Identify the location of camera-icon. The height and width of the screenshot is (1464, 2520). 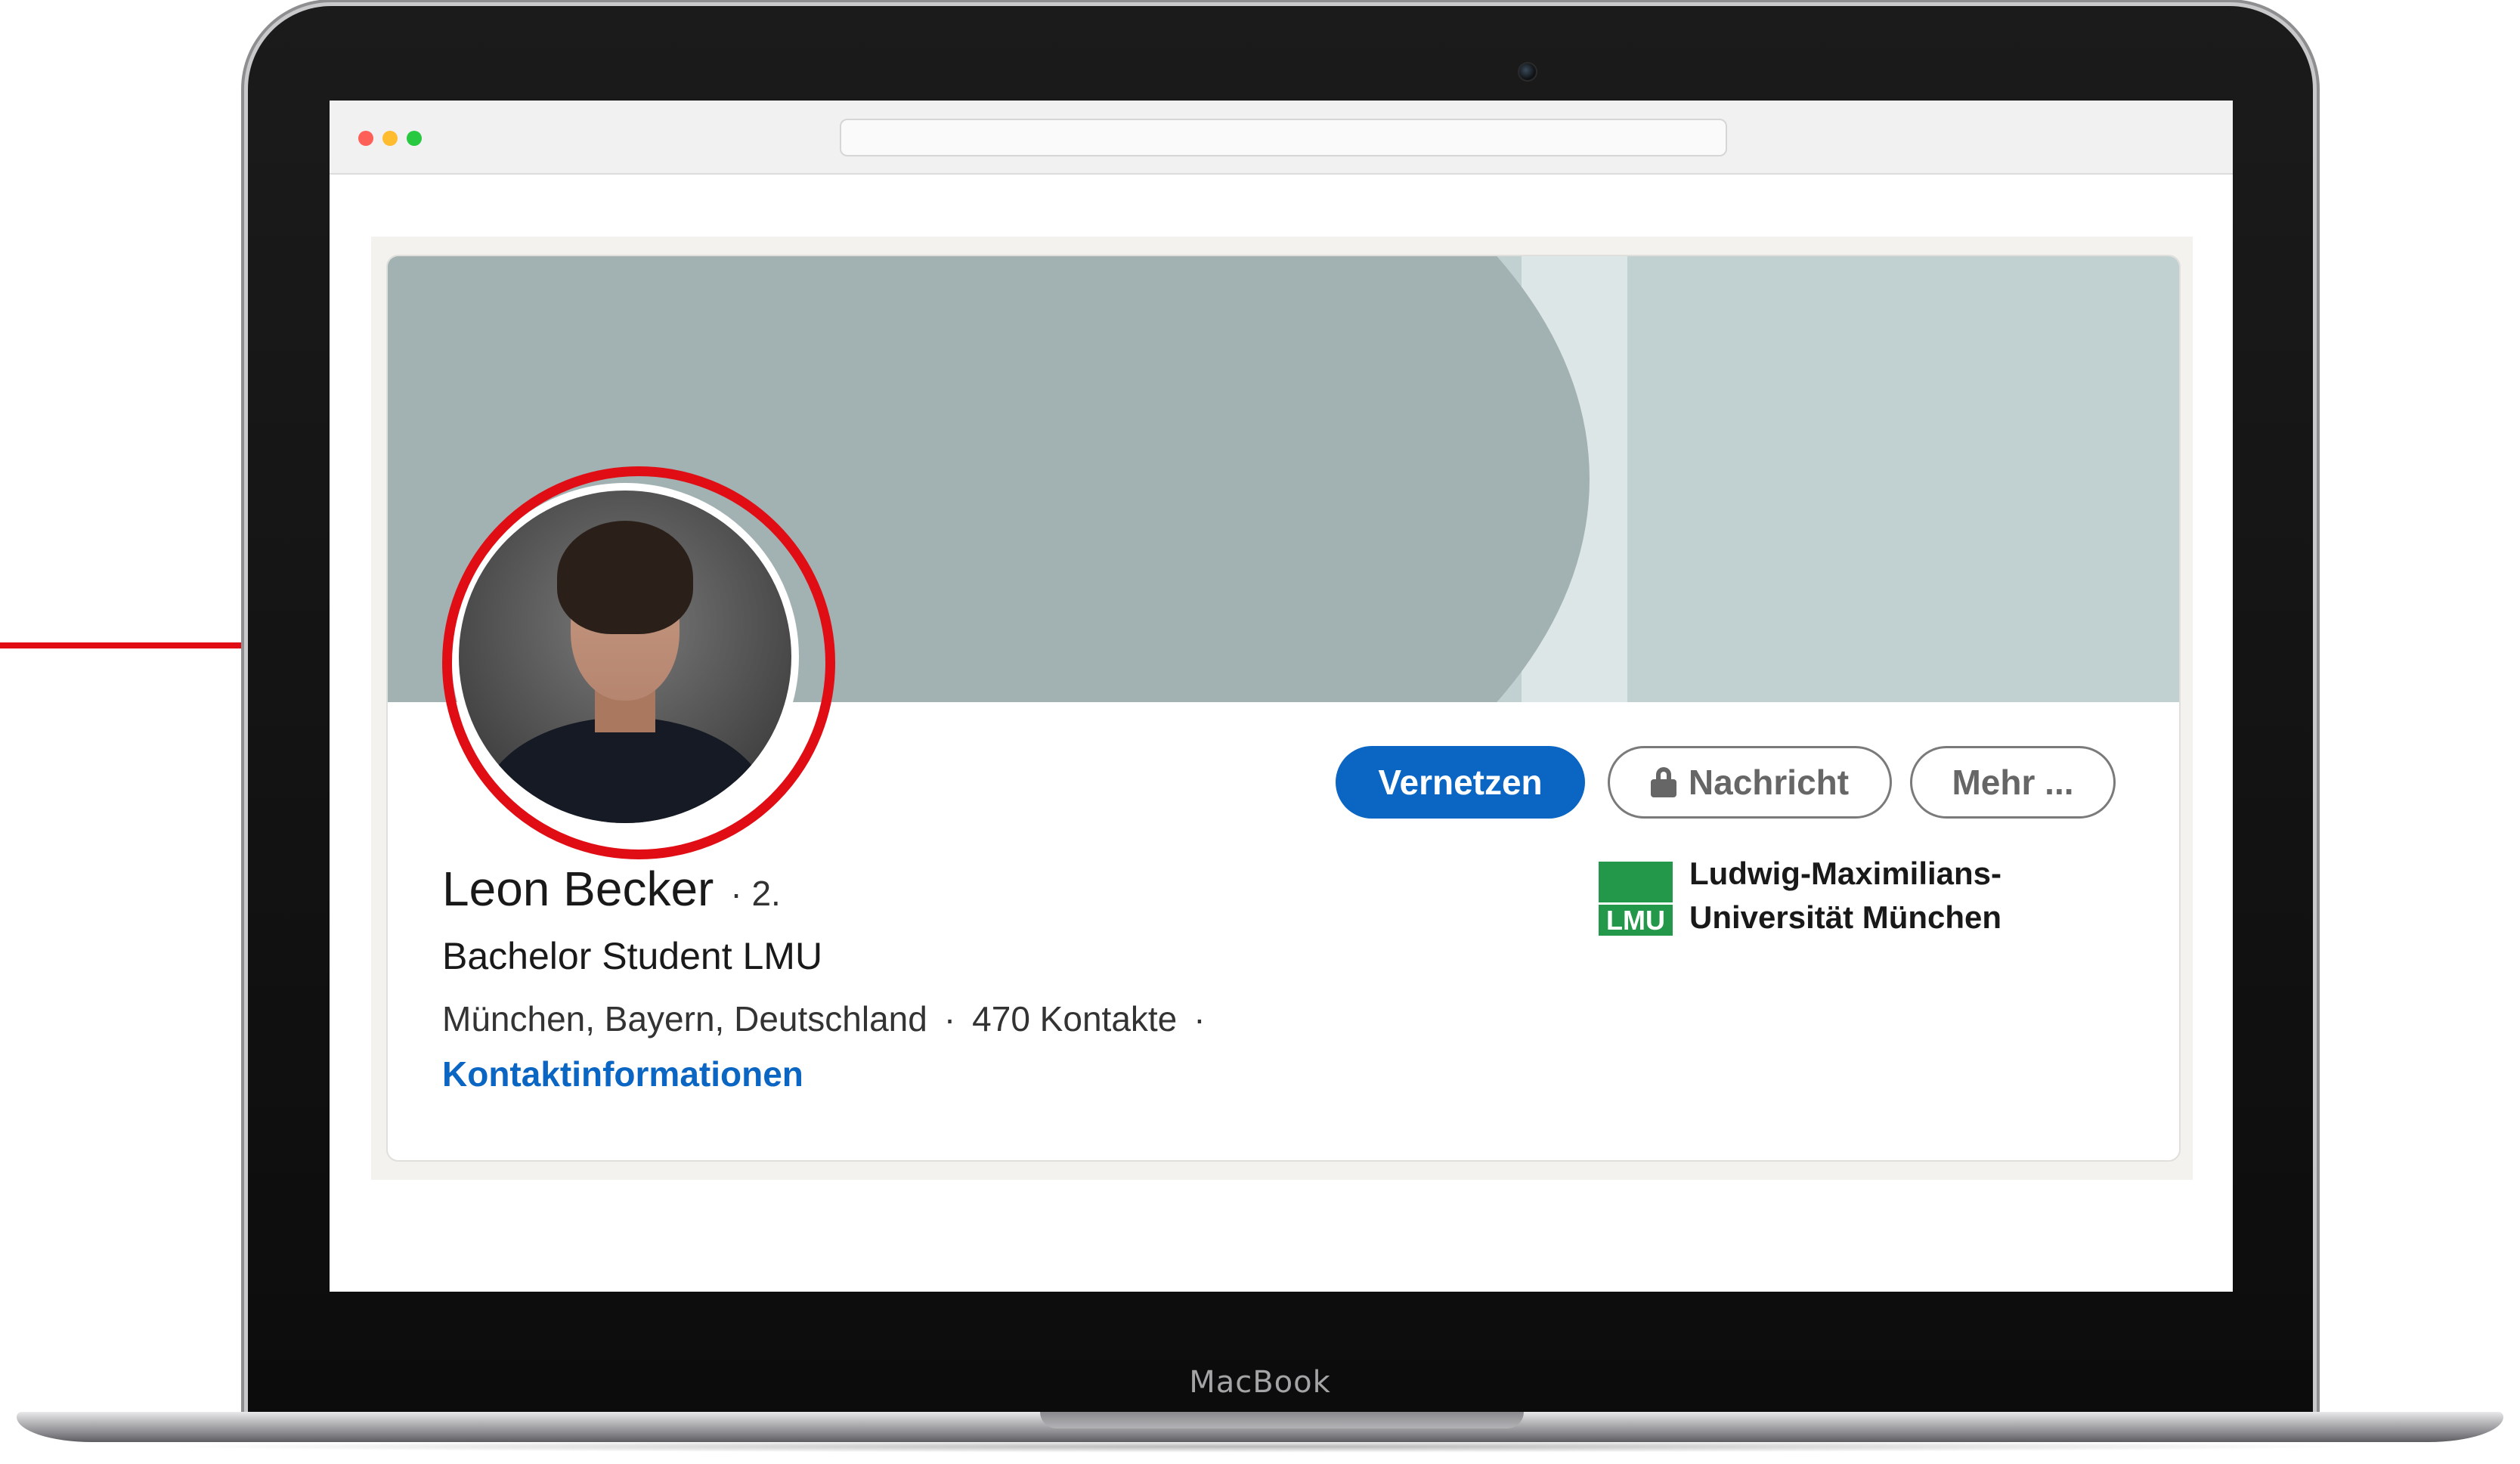
(1527, 72).